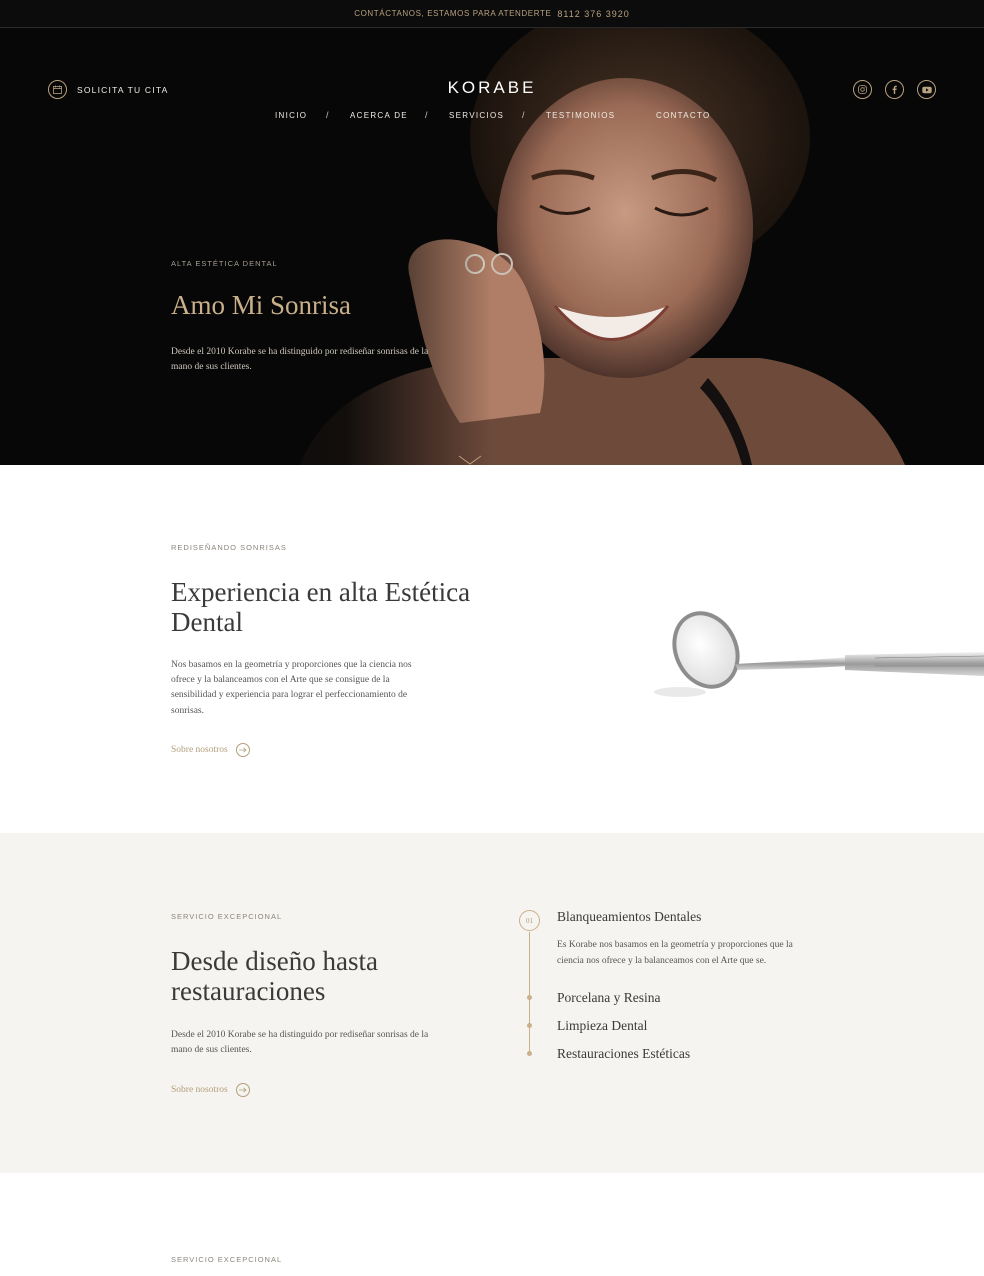 Image resolution: width=984 pixels, height=1276 pixels. Describe the element at coordinates (199, 1090) in the screenshot. I see `services-more-label: Sobre nosotros` at that location.